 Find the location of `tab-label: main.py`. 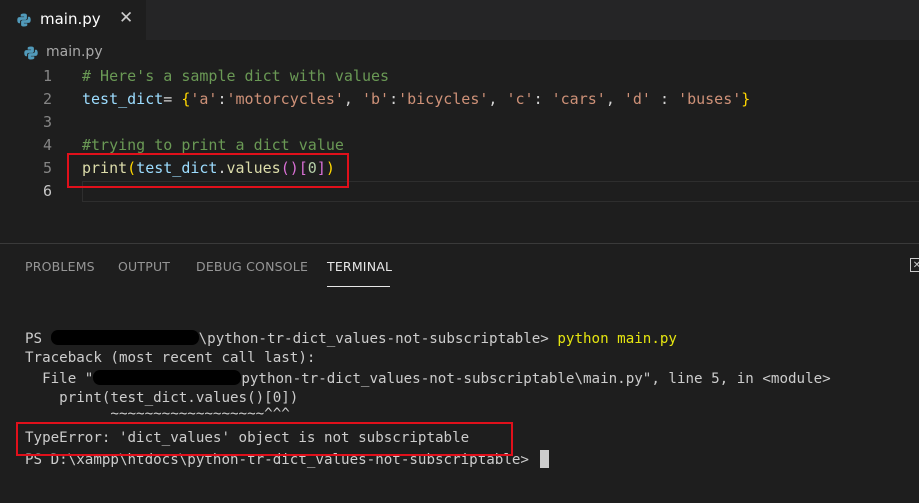

tab-label: main.py is located at coordinates (70, 19).